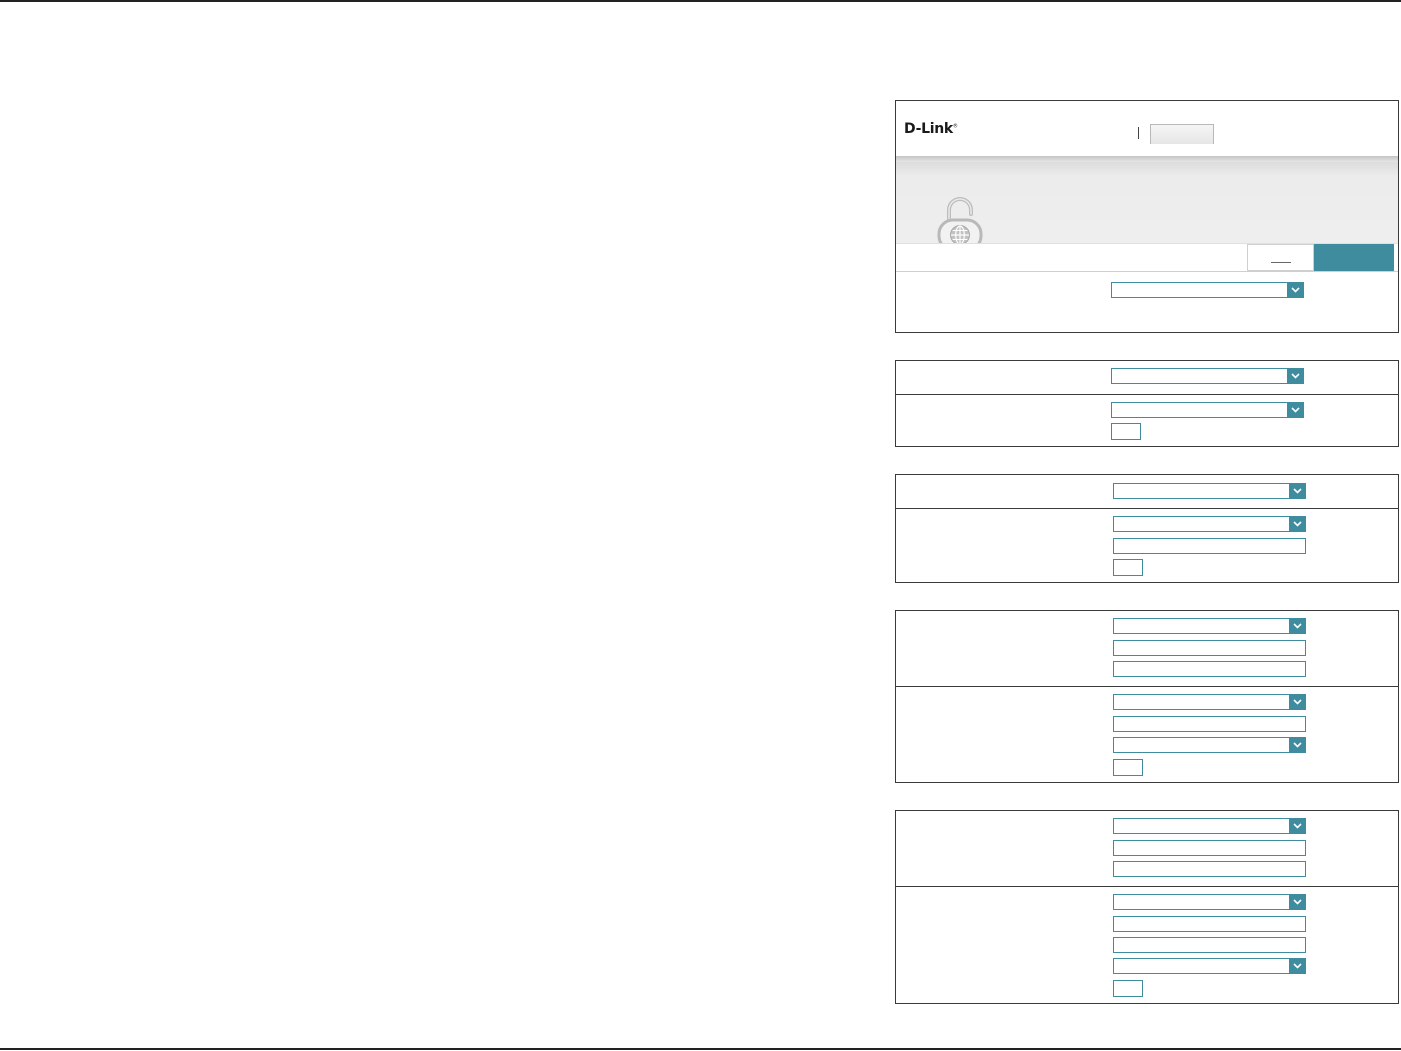  I want to click on dlink-logo: D-Link®, so click(931, 129).